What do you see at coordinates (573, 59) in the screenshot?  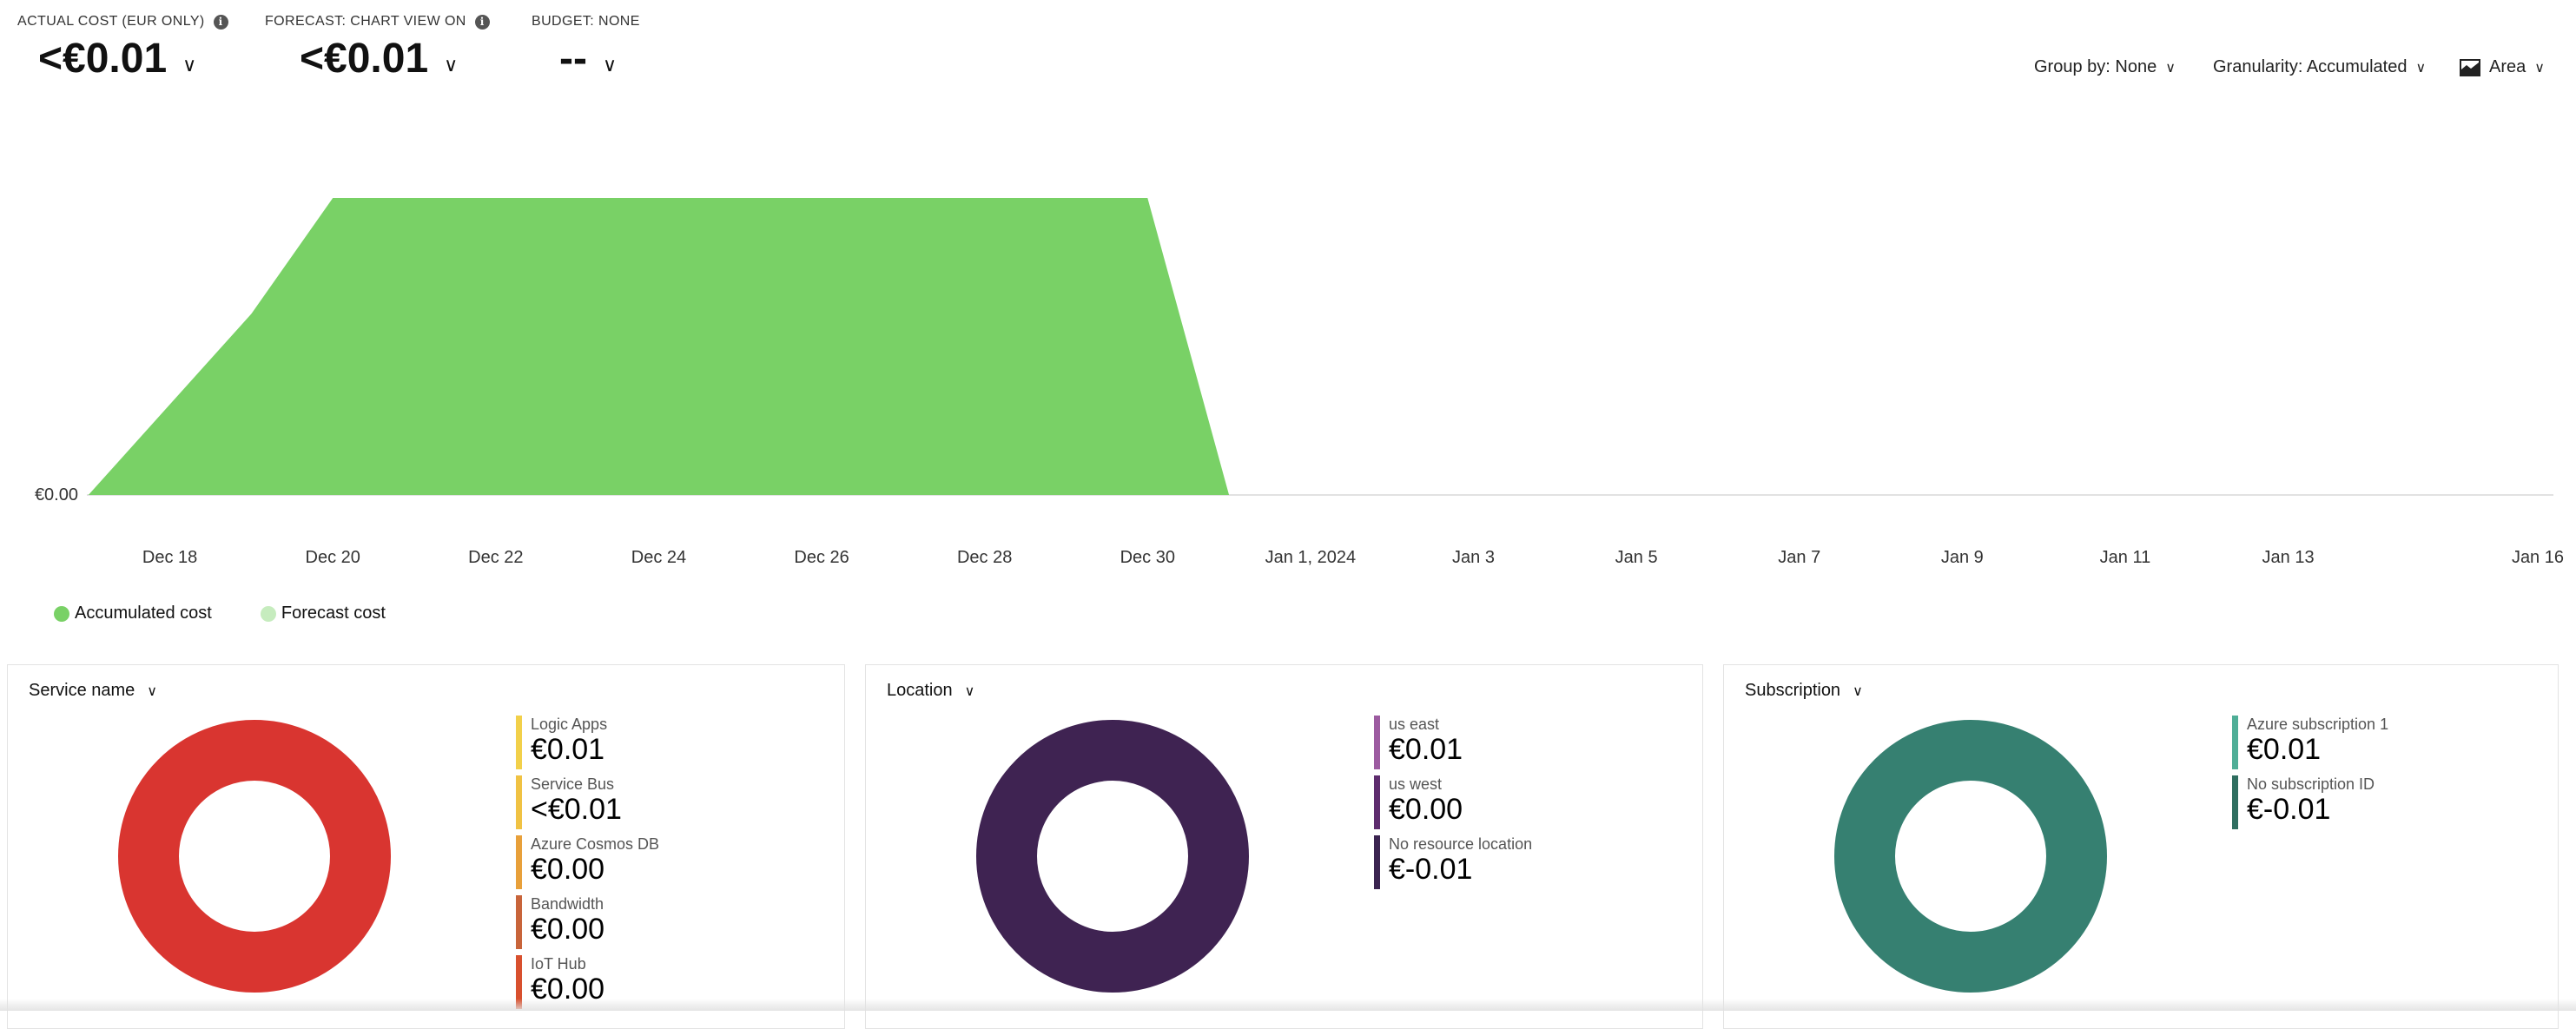 I see `kpi-value: --` at bounding box center [573, 59].